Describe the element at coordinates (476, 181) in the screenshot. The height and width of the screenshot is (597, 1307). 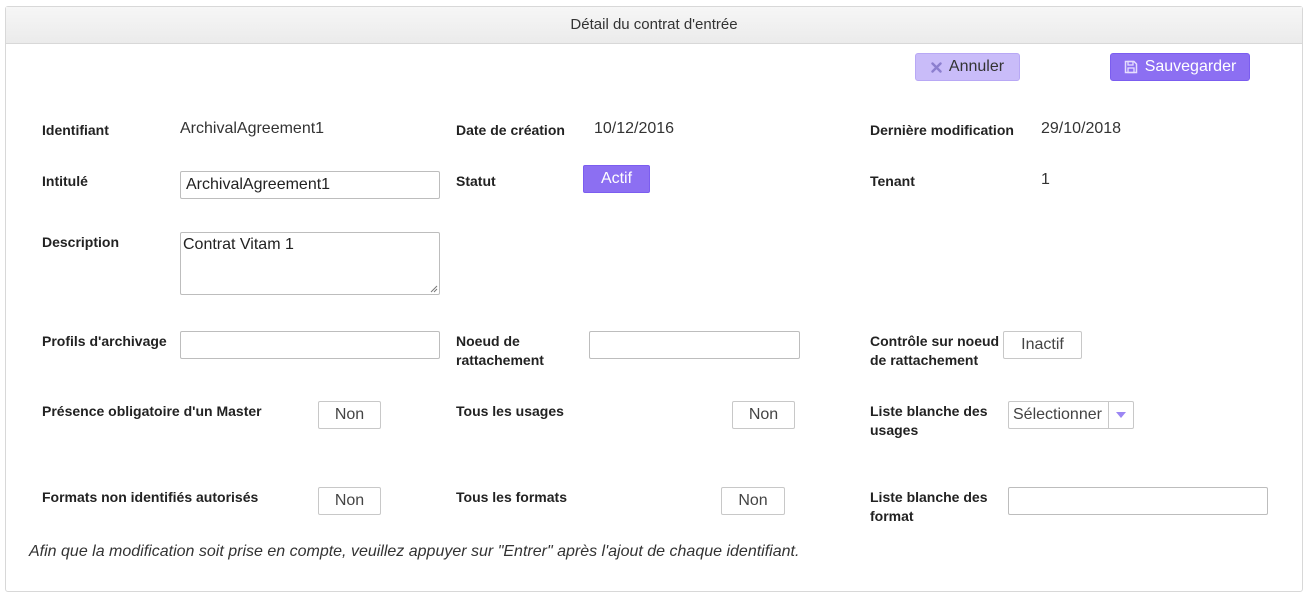
I see `status-label: Statut` at that location.